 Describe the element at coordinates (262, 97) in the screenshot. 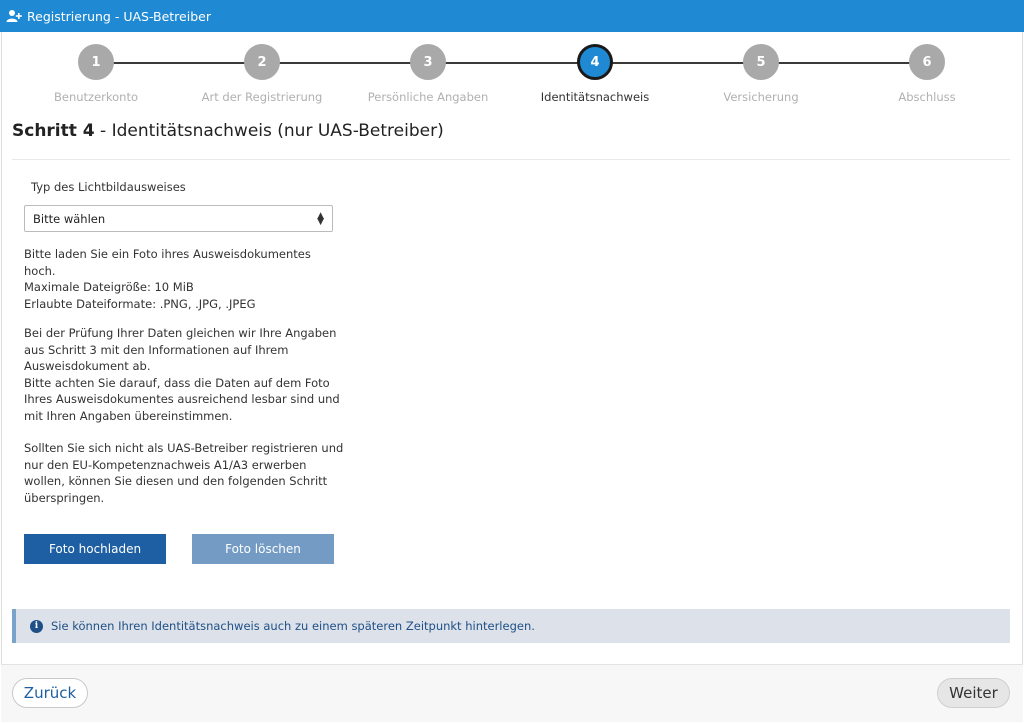

I see `step-label: Art der Registrierung` at that location.